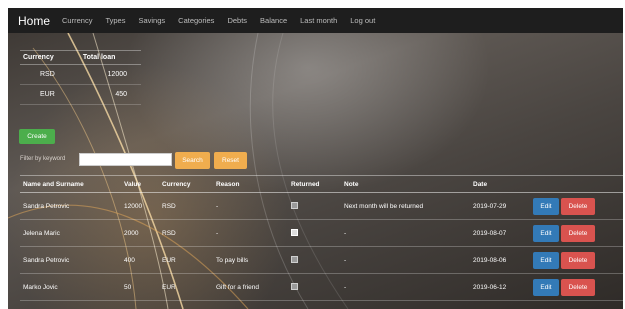 Image resolution: width=625 pixels, height=309 pixels. I want to click on summary-total: 12000, so click(110, 74).